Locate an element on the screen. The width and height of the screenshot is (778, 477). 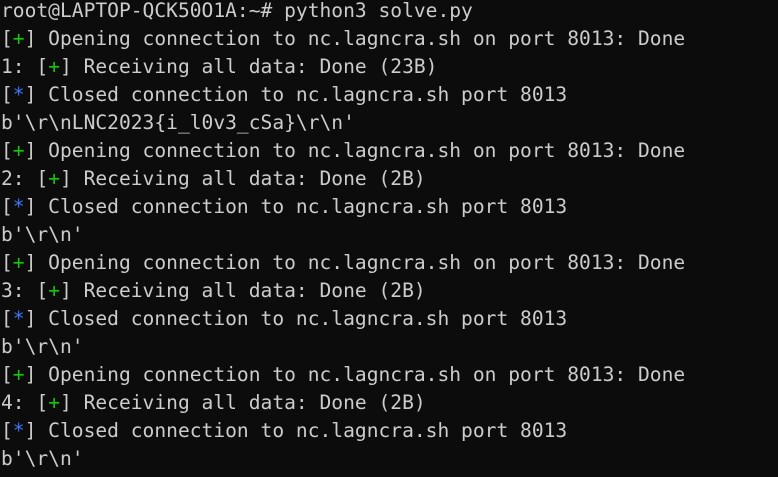
line-prefix: 1: is located at coordinates (19, 66).